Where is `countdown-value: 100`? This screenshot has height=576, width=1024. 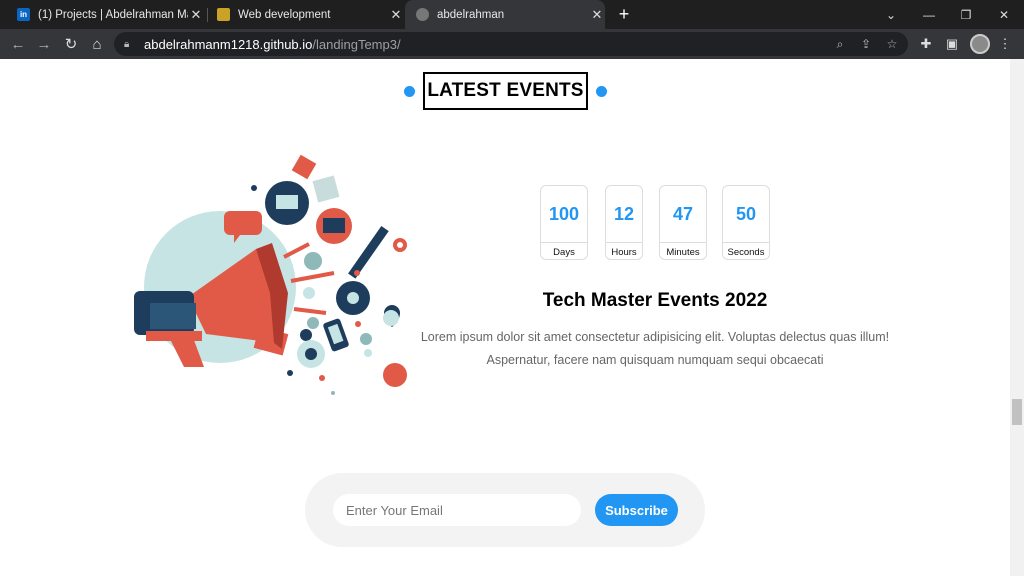
countdown-value: 100 is located at coordinates (564, 213).